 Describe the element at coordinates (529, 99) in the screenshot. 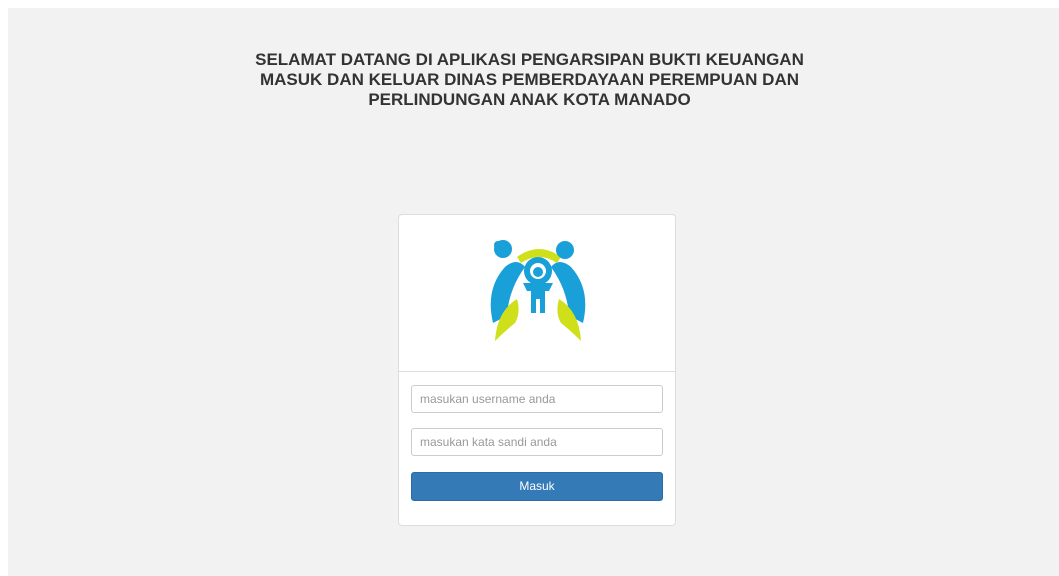

I see `page-title-line-3: PERLINDUNGAN ANAK KOTA MANADO` at that location.